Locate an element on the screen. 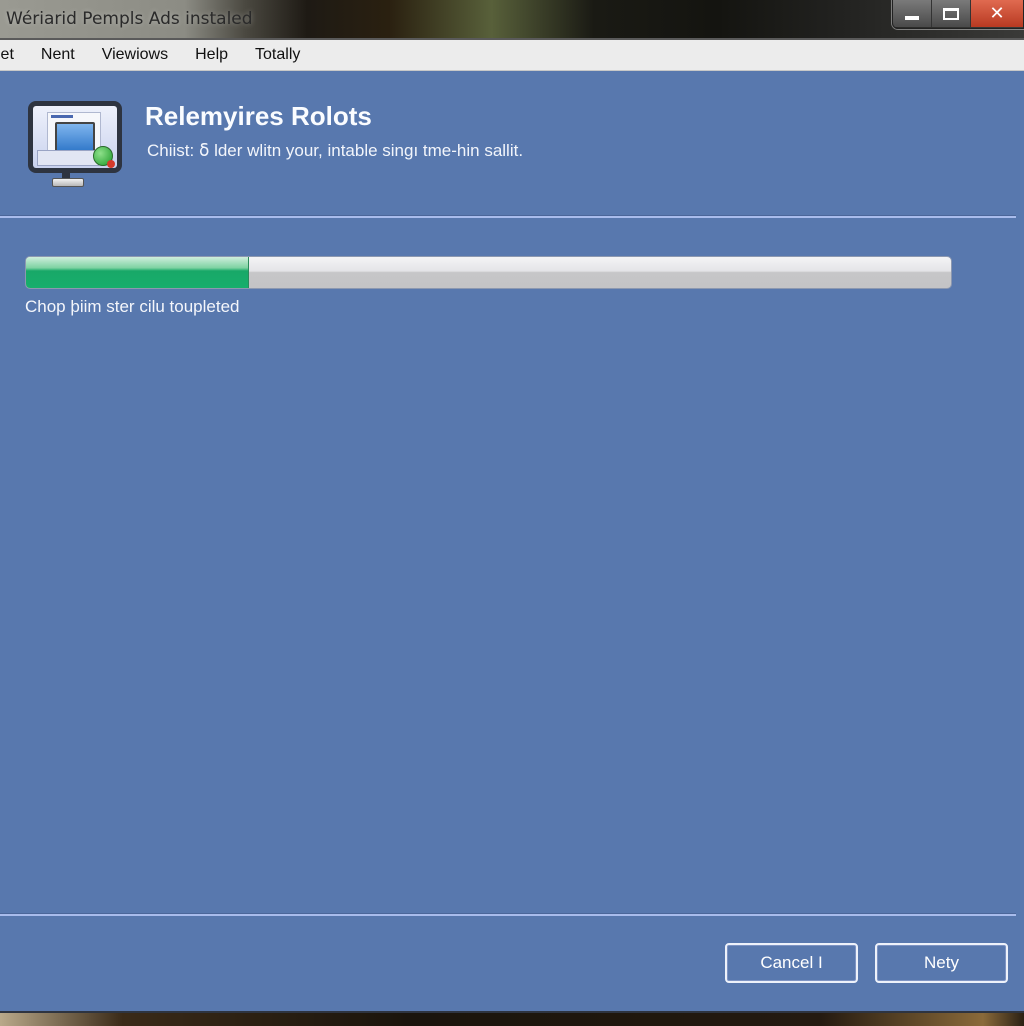 The image size is (1024, 1026). computer-install-icon is located at coordinates (75, 137).